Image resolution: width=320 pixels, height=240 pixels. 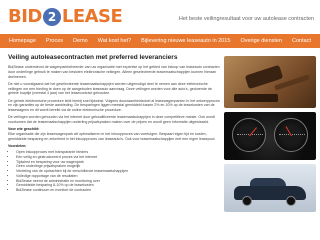 What do you see at coordinates (20, 41) in the screenshot?
I see `nav-item-homepage: Homepage` at bounding box center [20, 41].